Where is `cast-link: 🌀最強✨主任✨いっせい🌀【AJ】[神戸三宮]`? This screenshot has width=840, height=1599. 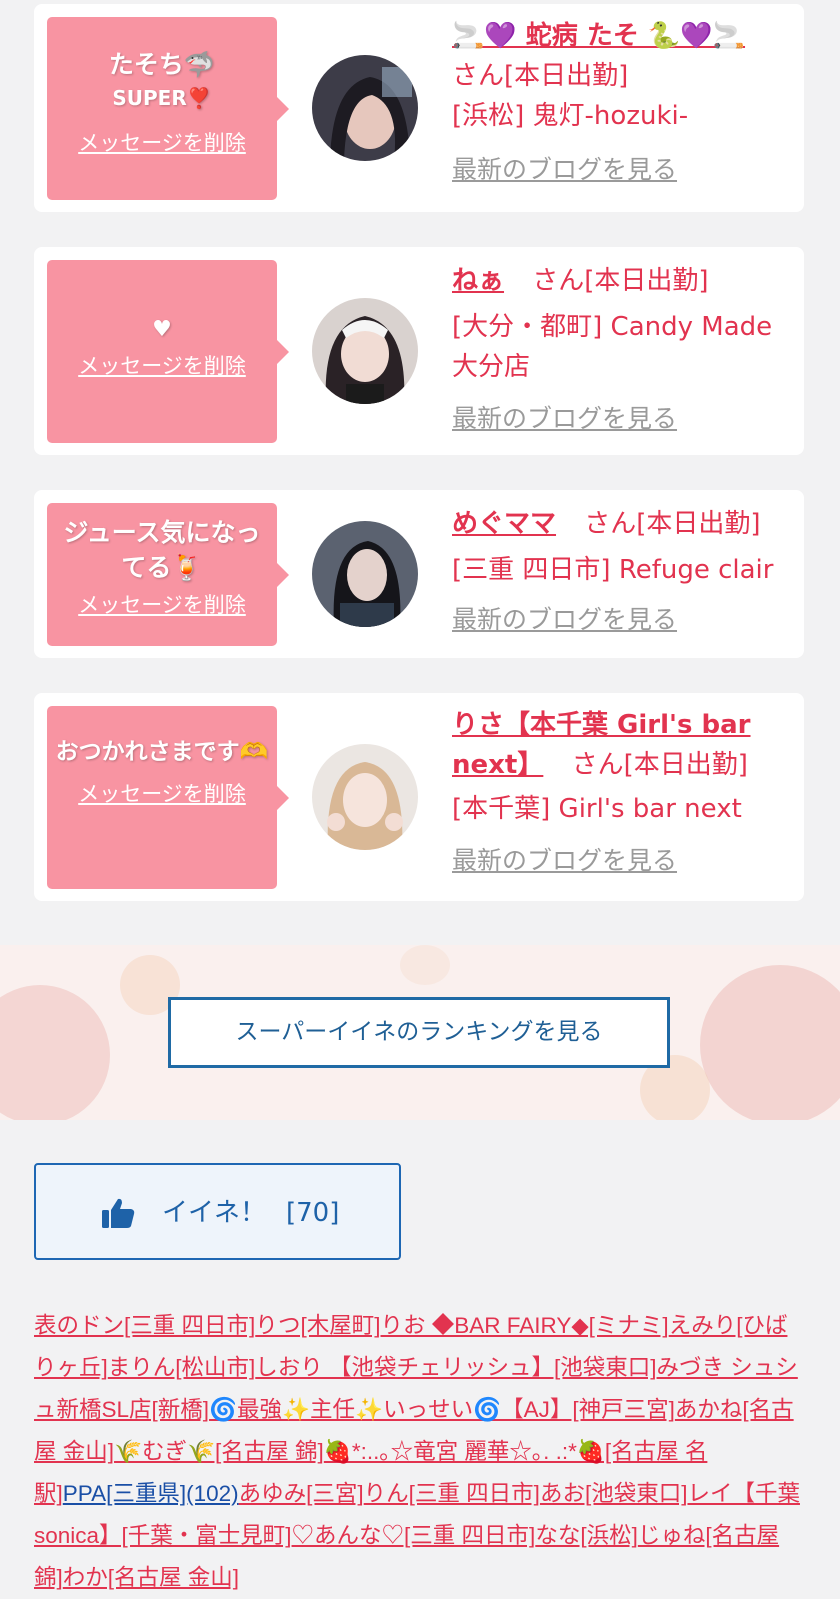 cast-link: 🌀最強✨主任✨いっせい🌀【AJ】[神戸三宮] is located at coordinates (442, 1409).